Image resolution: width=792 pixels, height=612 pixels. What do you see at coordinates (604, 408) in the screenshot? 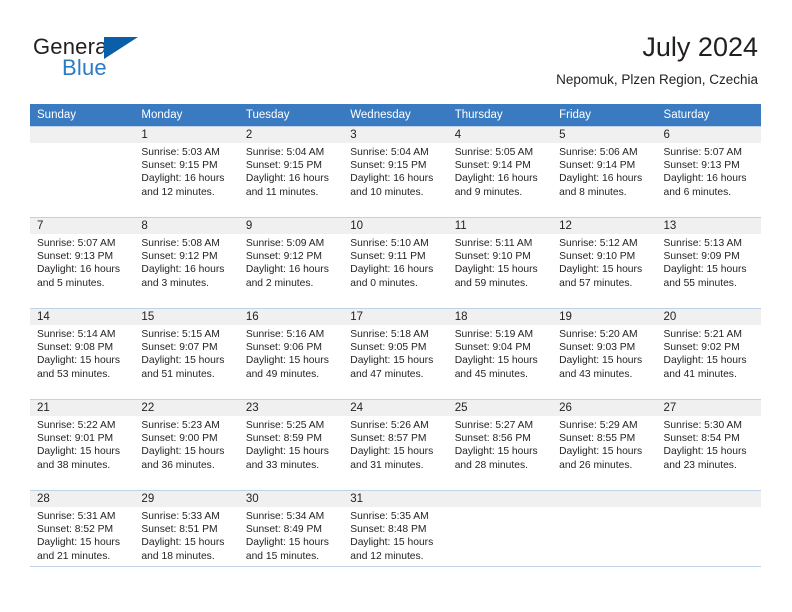
I see `day-number: 26` at bounding box center [604, 408].